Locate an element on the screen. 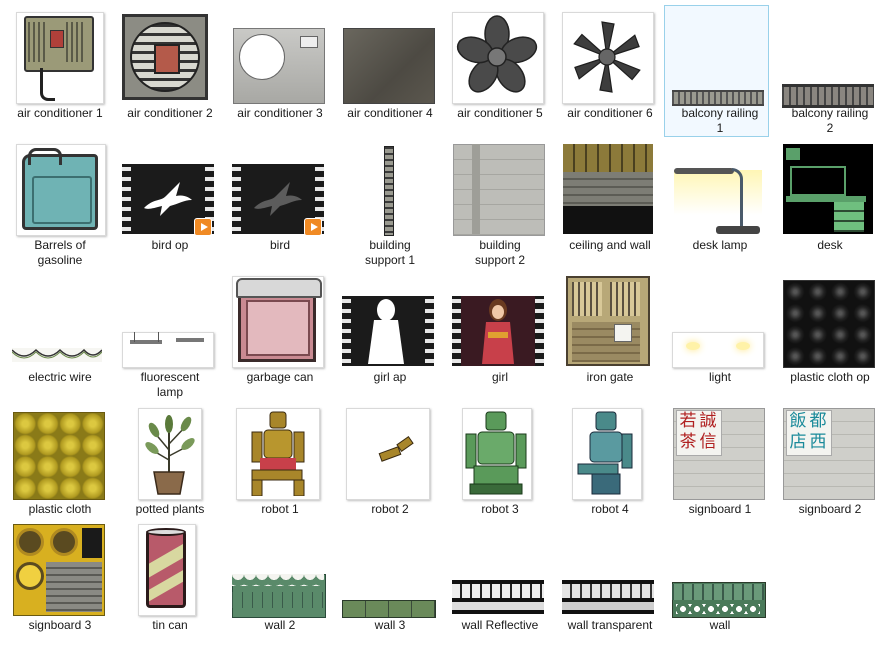 This screenshot has width=884, height=657. vent-grill-icon is located at coordinates (170, 58).